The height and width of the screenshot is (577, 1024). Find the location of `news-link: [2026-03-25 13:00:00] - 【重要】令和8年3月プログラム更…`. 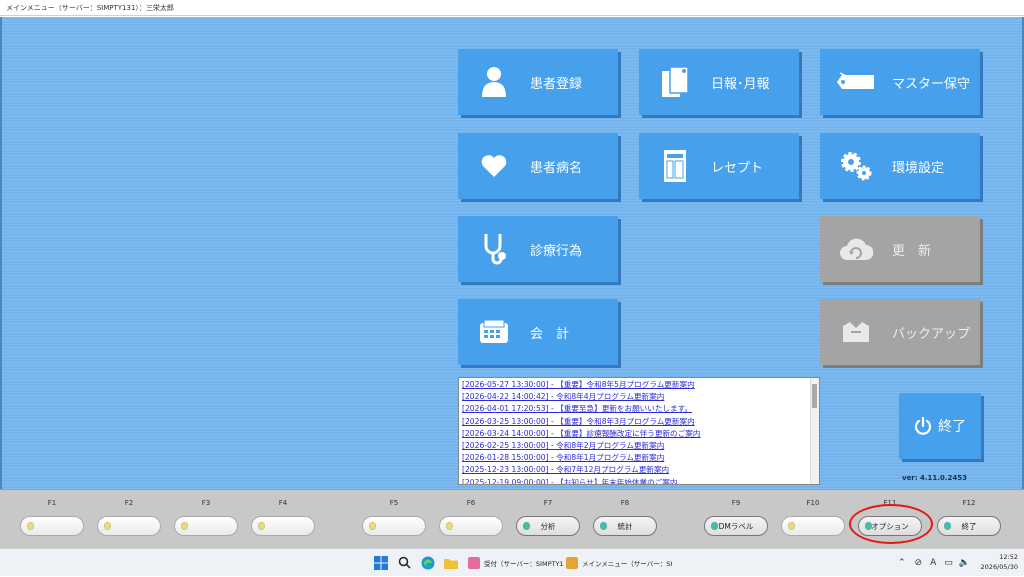

news-link: [2026-03-25 13:00:00] - 【重要】令和8年3月プログラム更… is located at coordinates (640, 422).